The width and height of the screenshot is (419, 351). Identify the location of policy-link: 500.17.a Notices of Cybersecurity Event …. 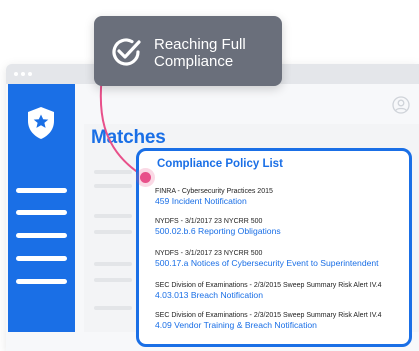
(283, 263).